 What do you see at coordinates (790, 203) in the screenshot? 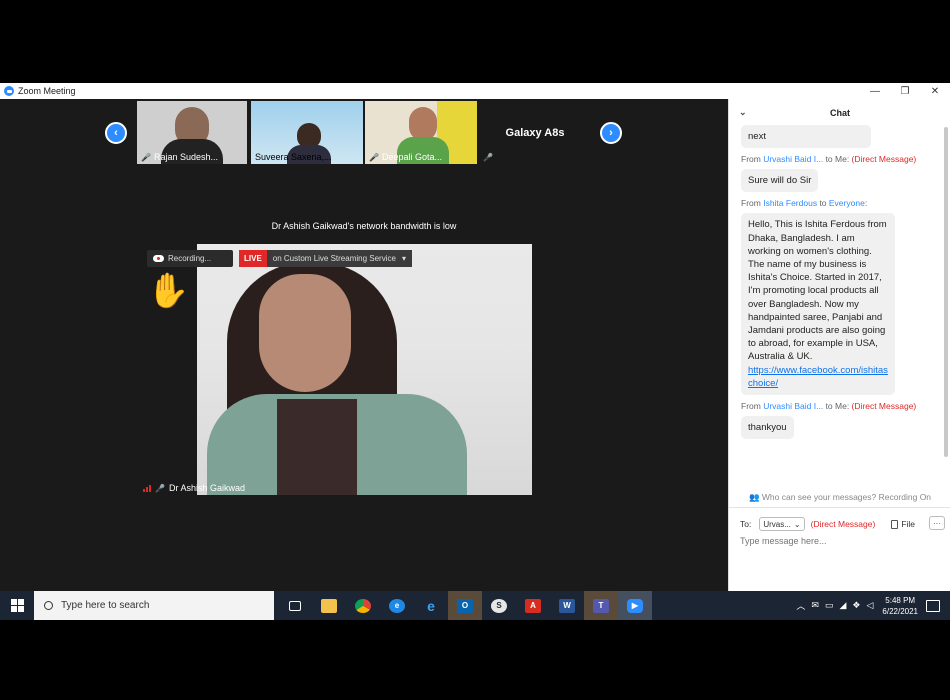
I see `sender-name: Ishita Ferdous` at bounding box center [790, 203].